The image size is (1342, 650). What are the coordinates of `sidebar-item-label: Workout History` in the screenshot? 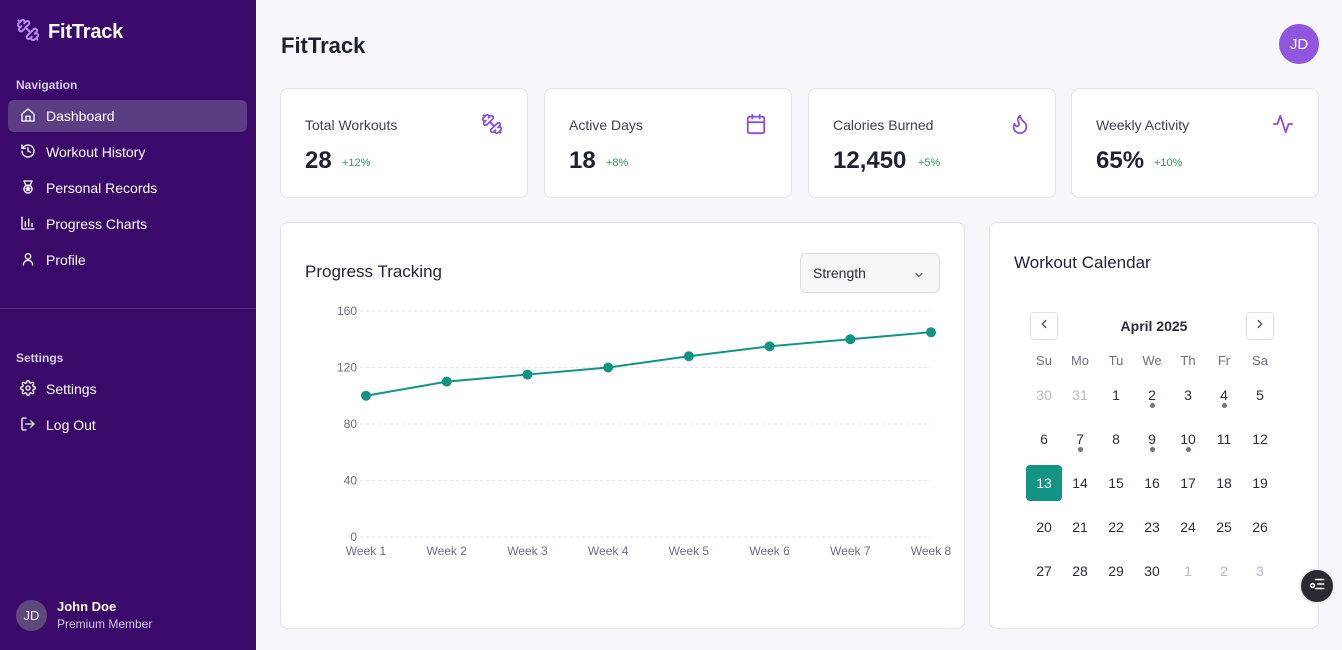 It's located at (96, 152).